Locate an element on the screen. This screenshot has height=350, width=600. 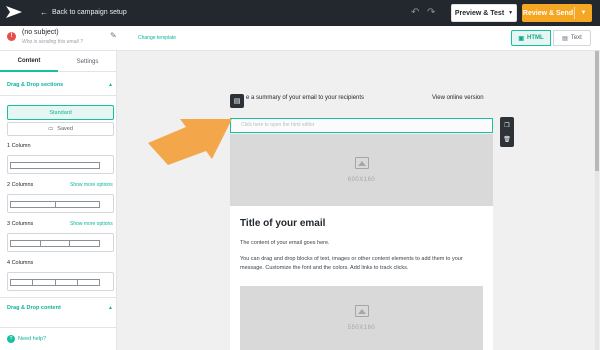
help-label: Need help? is located at coordinates (32, 339).